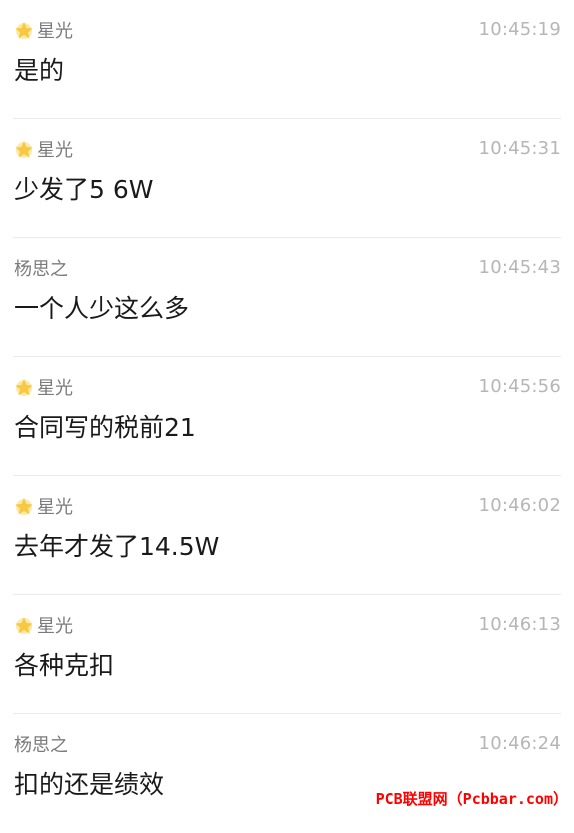  What do you see at coordinates (471, 799) in the screenshot?
I see `watermark: PCB联盟网（Pcbbar.com）` at bounding box center [471, 799].